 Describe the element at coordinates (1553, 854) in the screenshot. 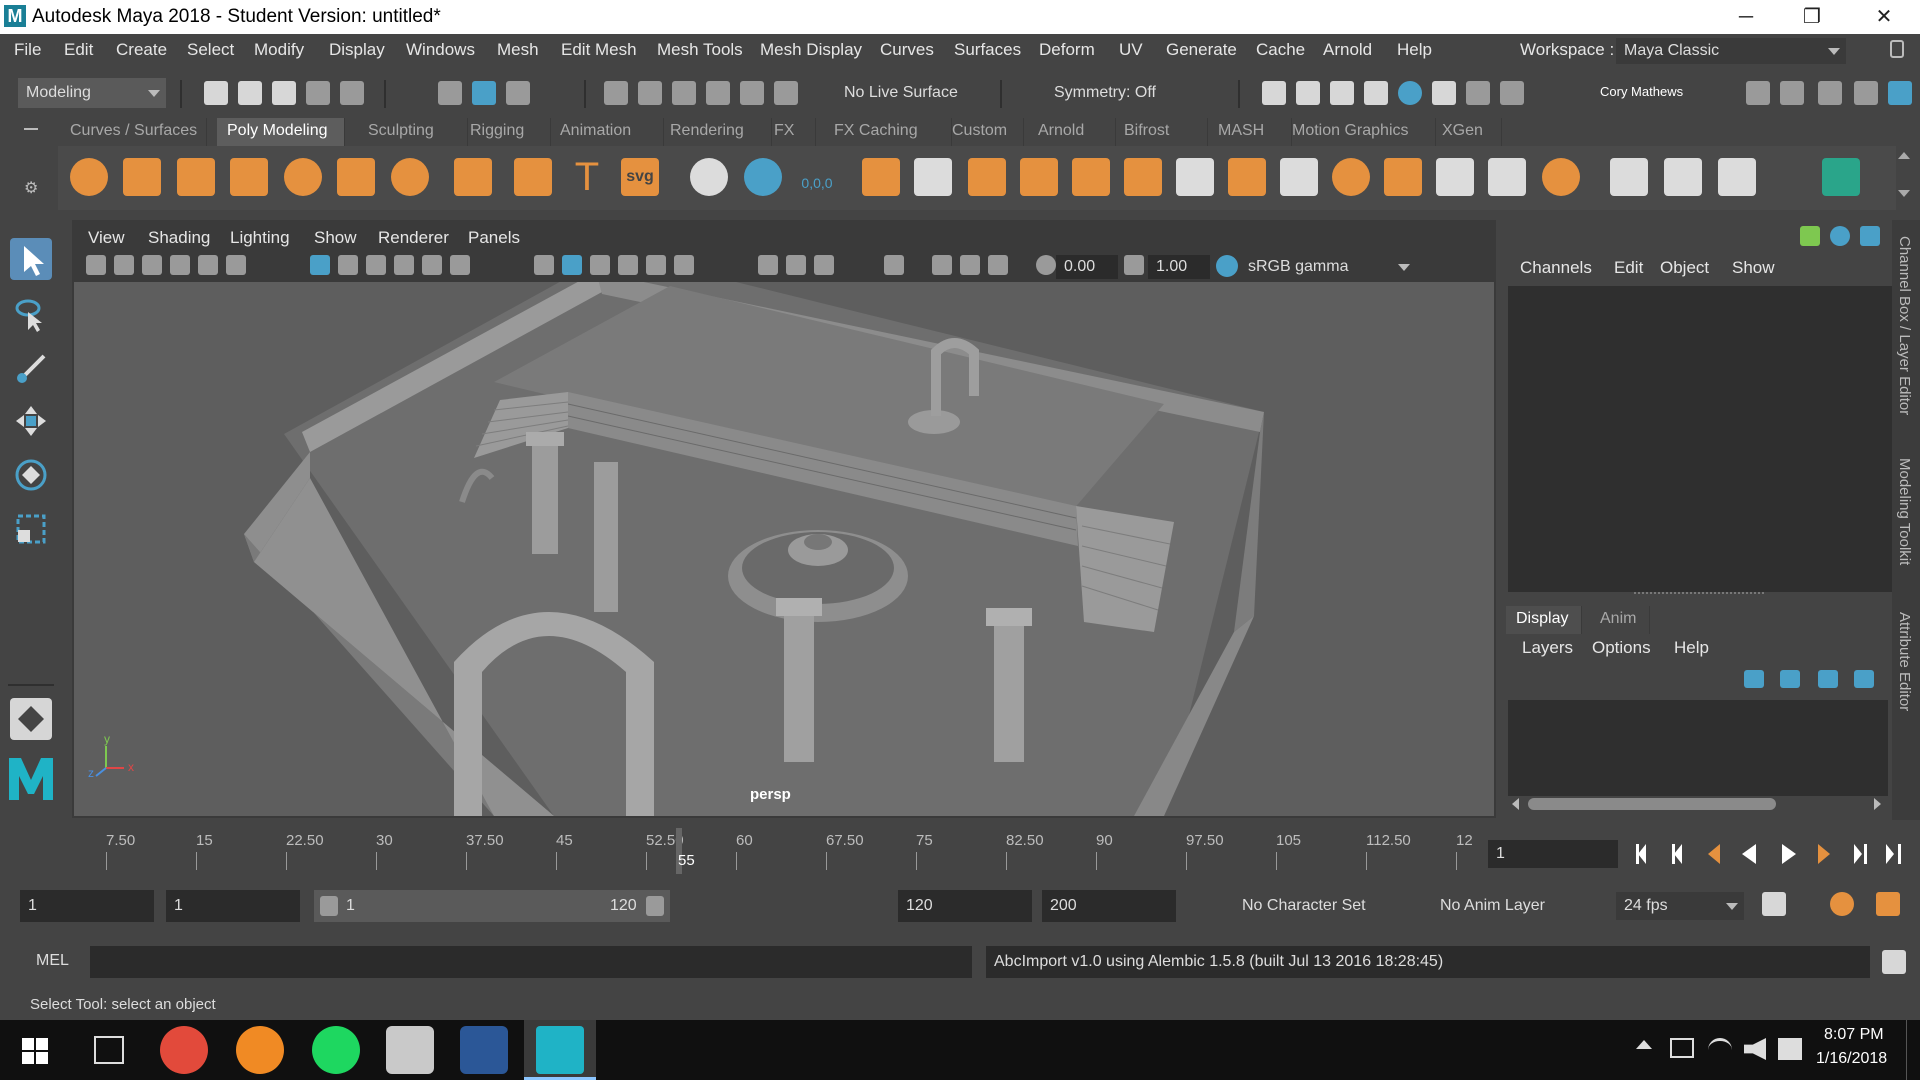

I see `current-frame-field: 1` at that location.